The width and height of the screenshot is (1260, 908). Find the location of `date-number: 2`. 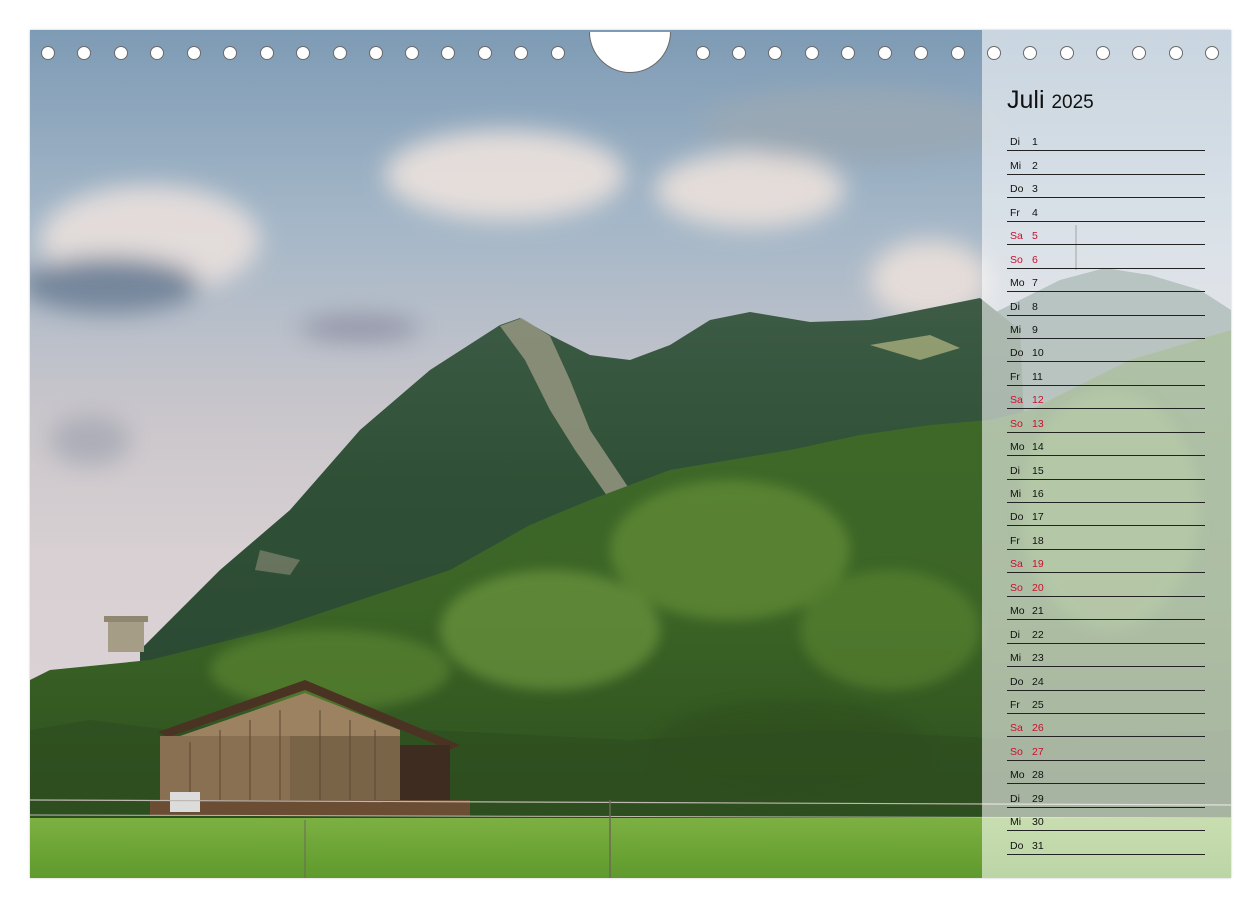

date-number: 2 is located at coordinates (1035, 165).